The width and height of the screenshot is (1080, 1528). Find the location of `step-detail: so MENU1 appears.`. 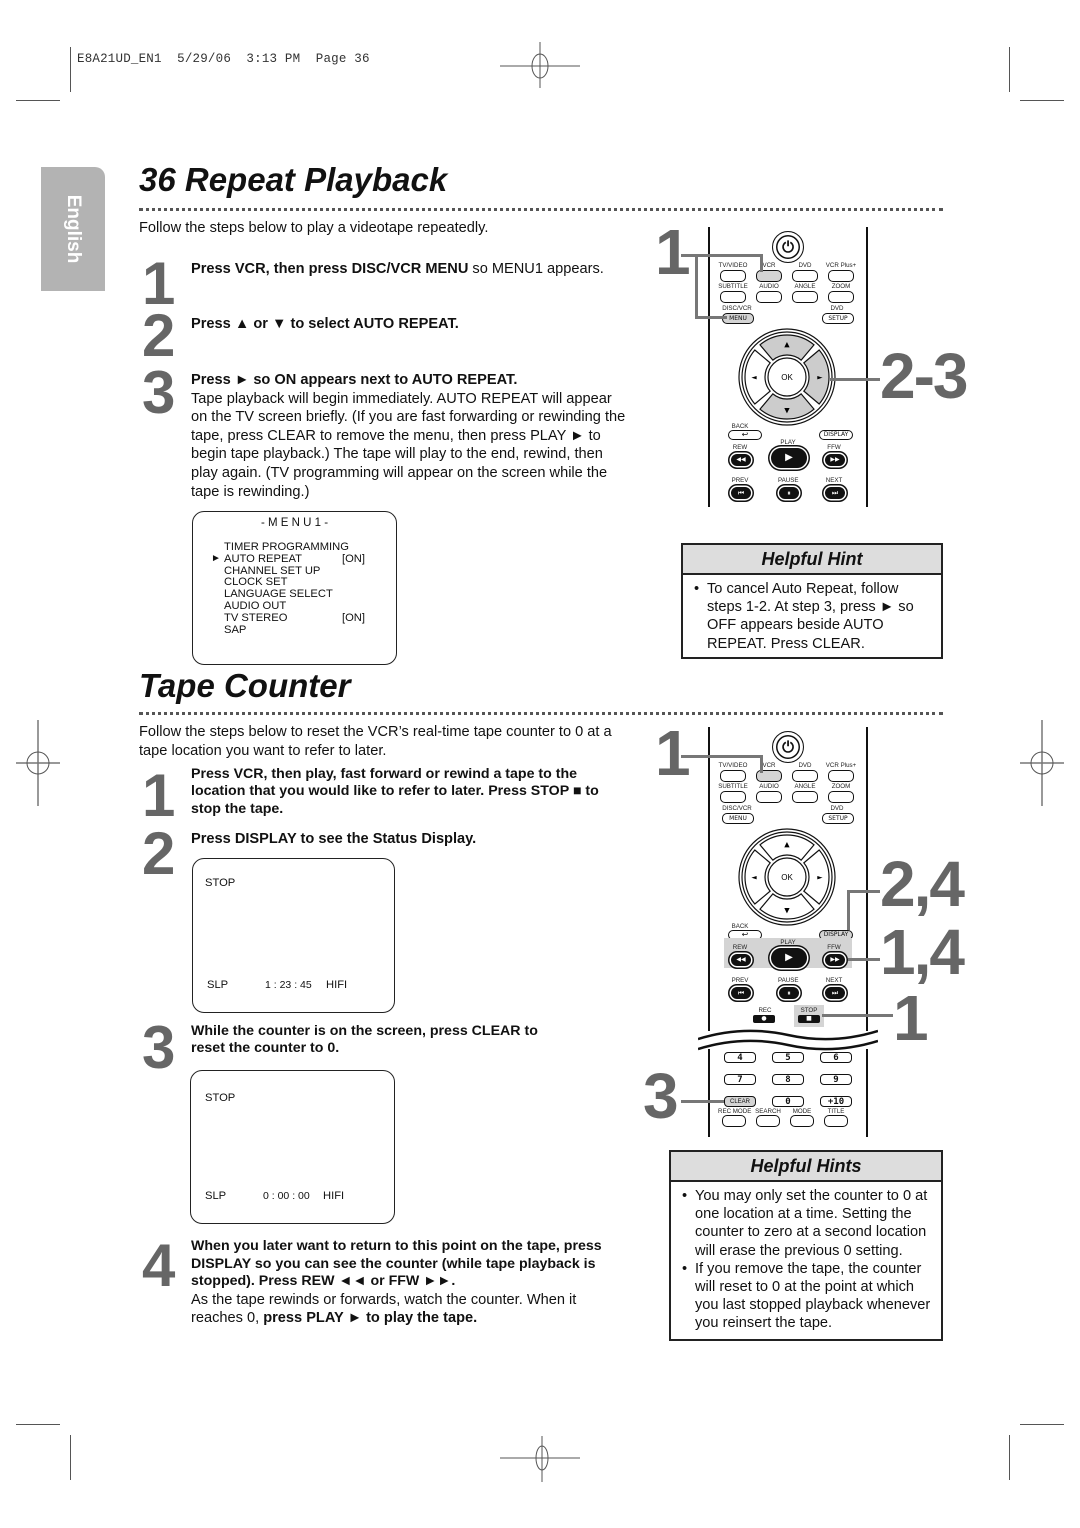

step-detail: so MENU1 appears. is located at coordinates (536, 269).